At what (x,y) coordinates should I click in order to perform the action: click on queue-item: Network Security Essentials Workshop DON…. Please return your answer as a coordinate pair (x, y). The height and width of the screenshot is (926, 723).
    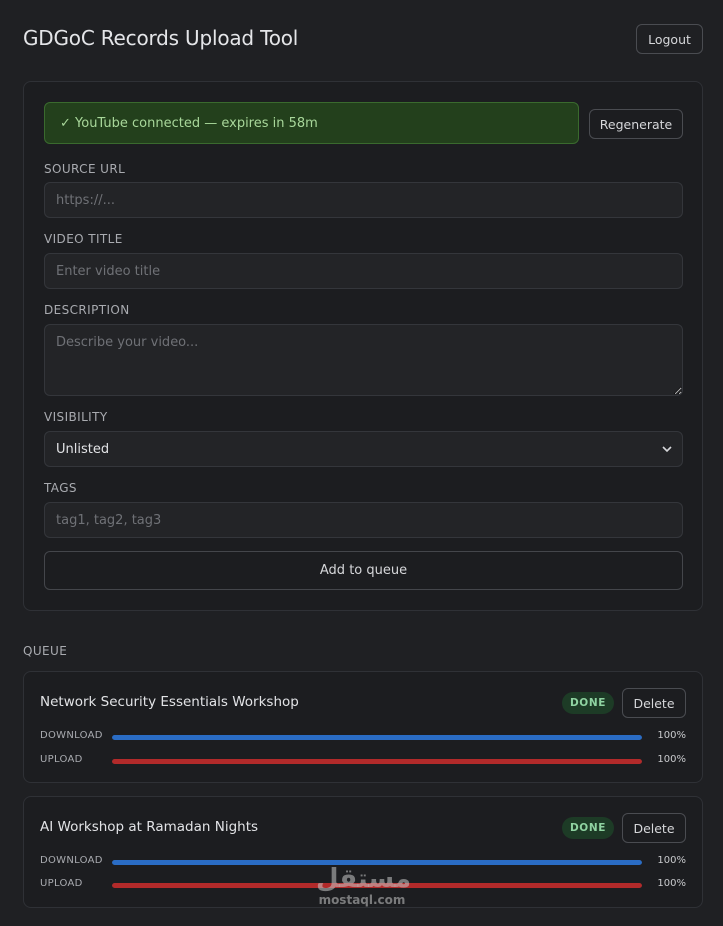
    Looking at the image, I should click on (363, 727).